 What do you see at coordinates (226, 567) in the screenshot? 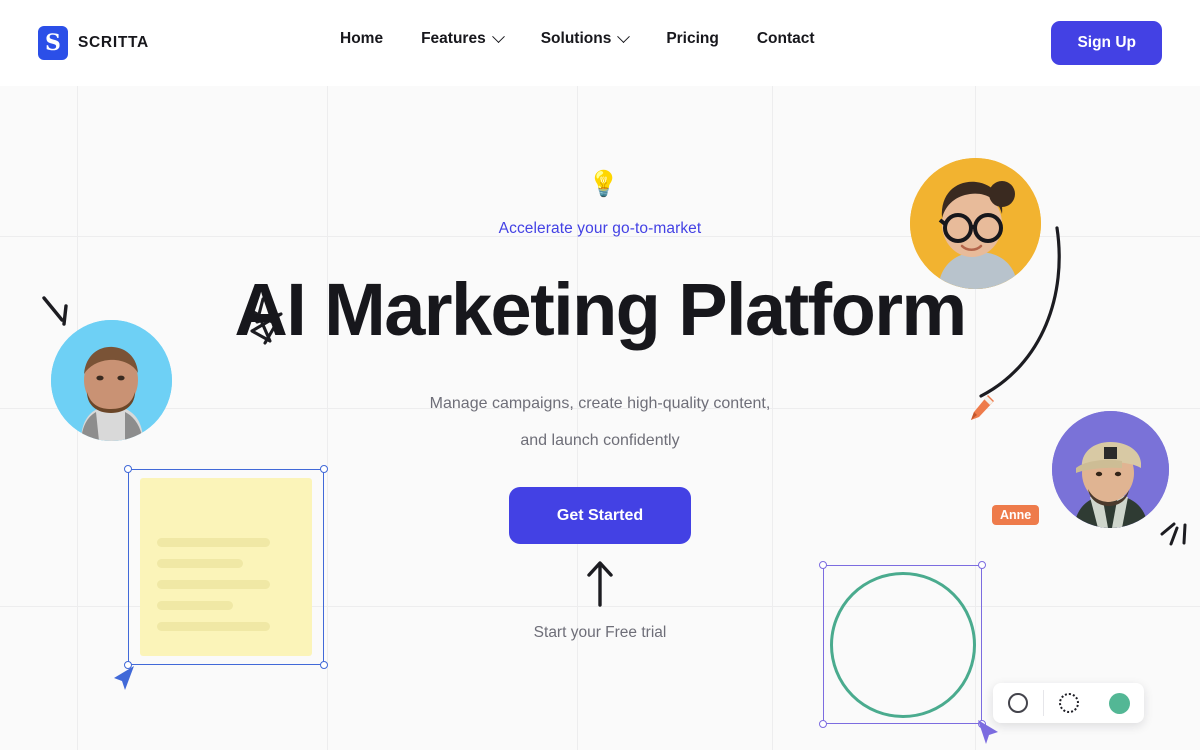
I see `note-selection-box` at bounding box center [226, 567].